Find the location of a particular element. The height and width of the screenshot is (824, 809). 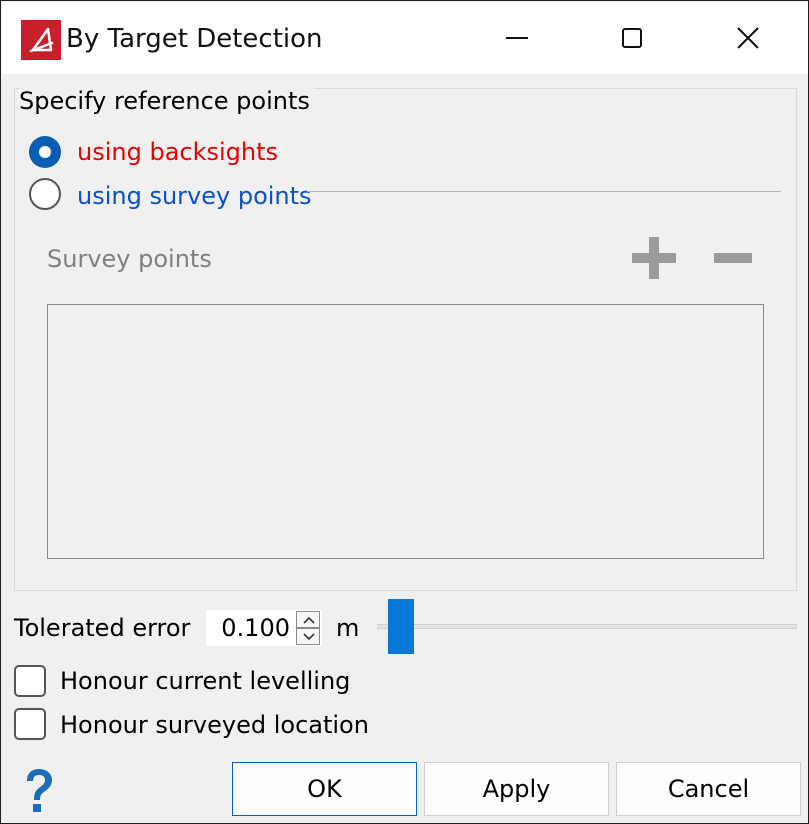

maximize-icon is located at coordinates (632, 38).